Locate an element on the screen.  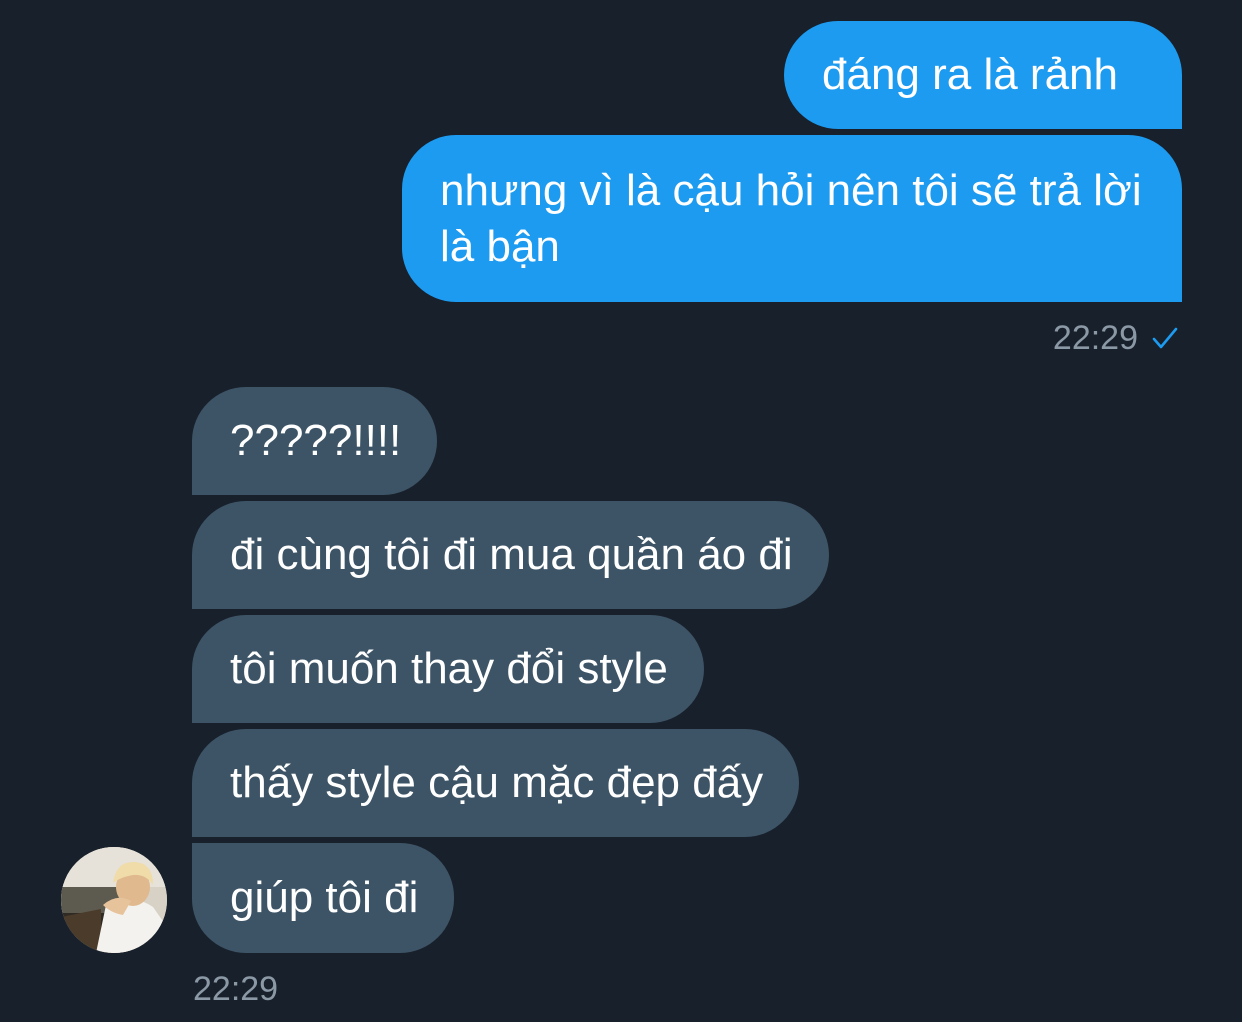
received-message: tôi muốn thay đổi style is located at coordinates (448, 669).